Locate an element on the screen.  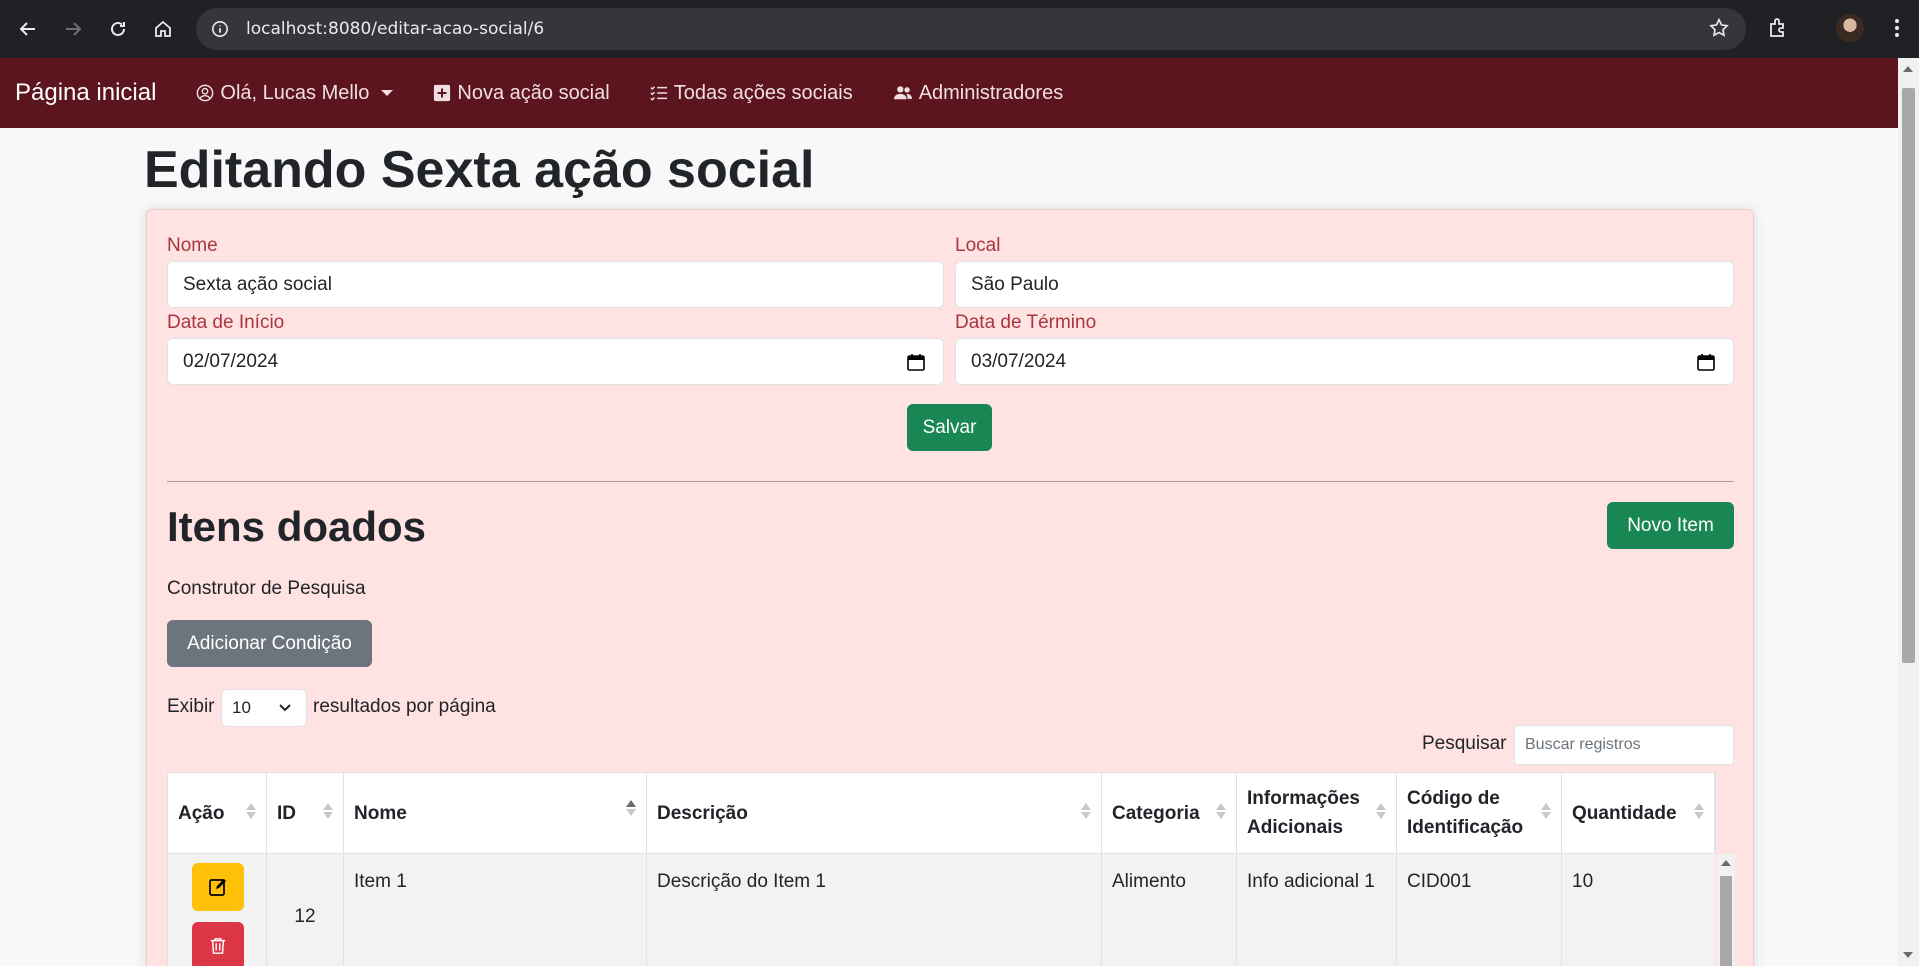
per-page-label: resultados por página is located at coordinates (404, 706).